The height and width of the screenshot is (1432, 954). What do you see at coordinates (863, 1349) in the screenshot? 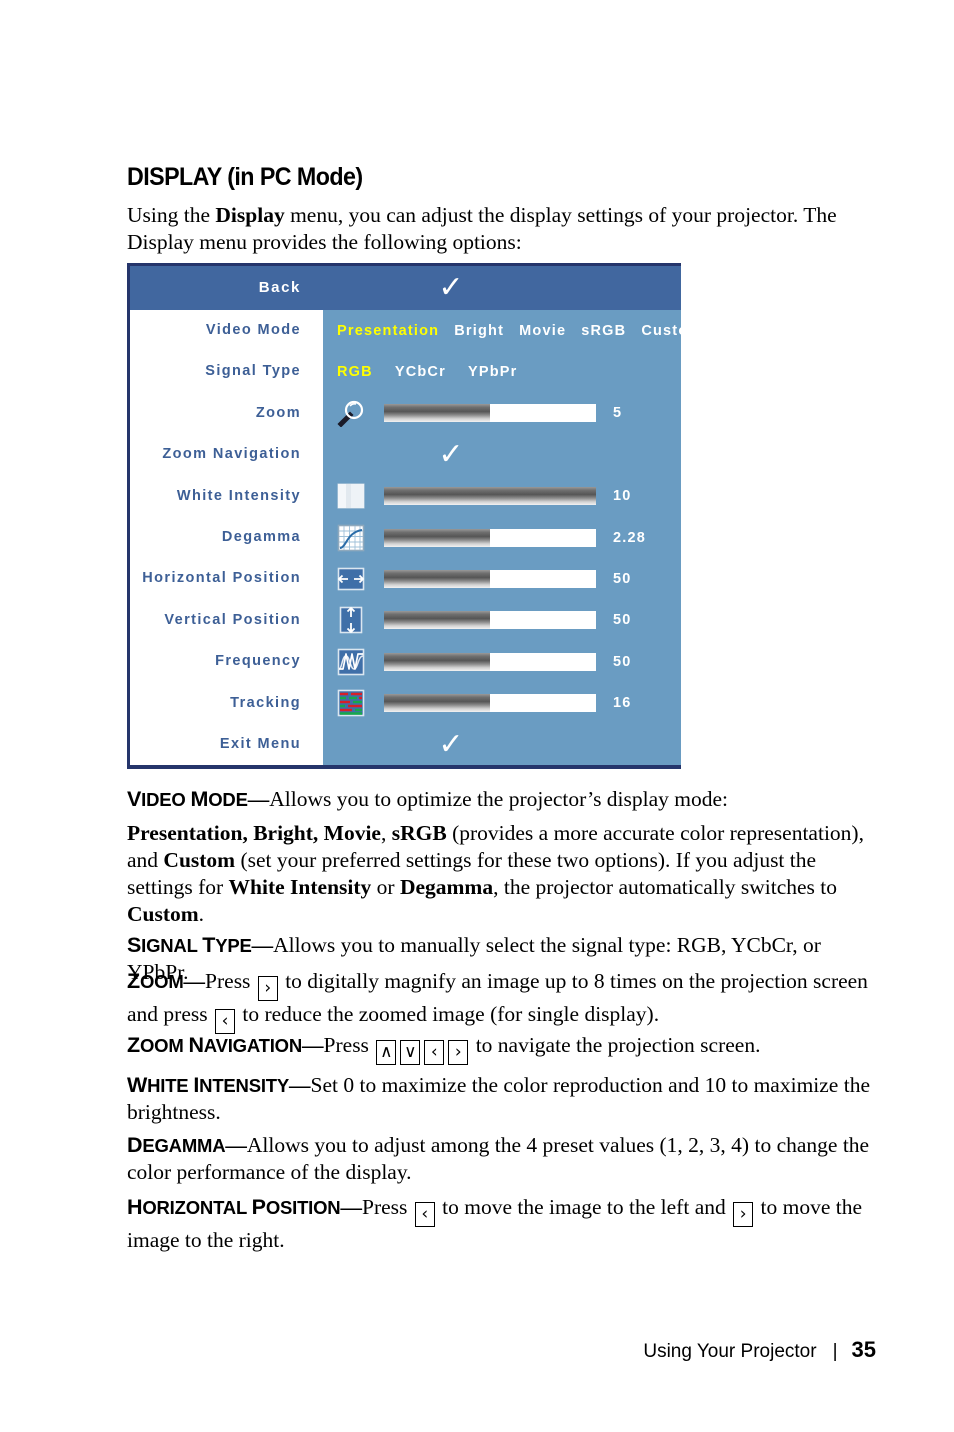
I see `page-number: 35` at bounding box center [863, 1349].